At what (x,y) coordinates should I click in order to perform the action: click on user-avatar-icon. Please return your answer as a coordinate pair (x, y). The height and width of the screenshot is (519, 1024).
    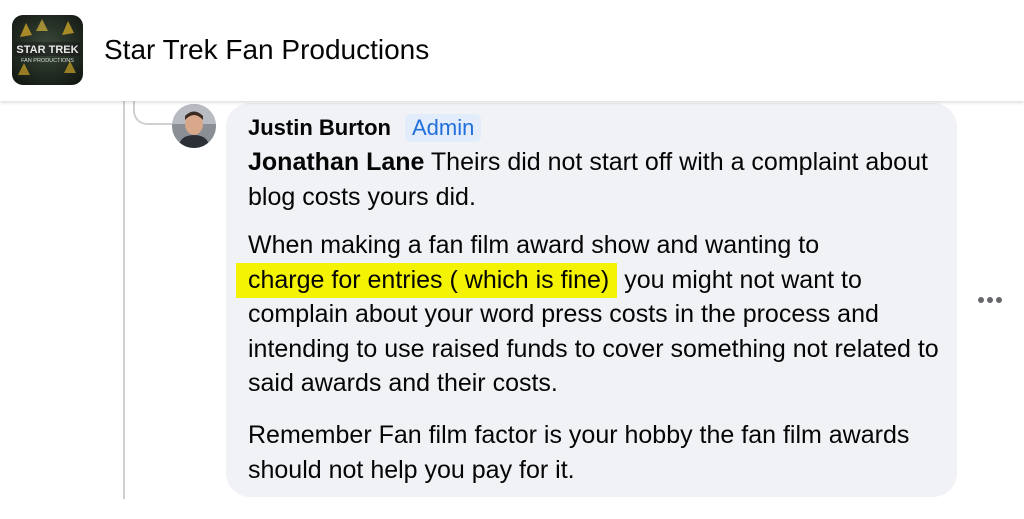
    Looking at the image, I should click on (194, 126).